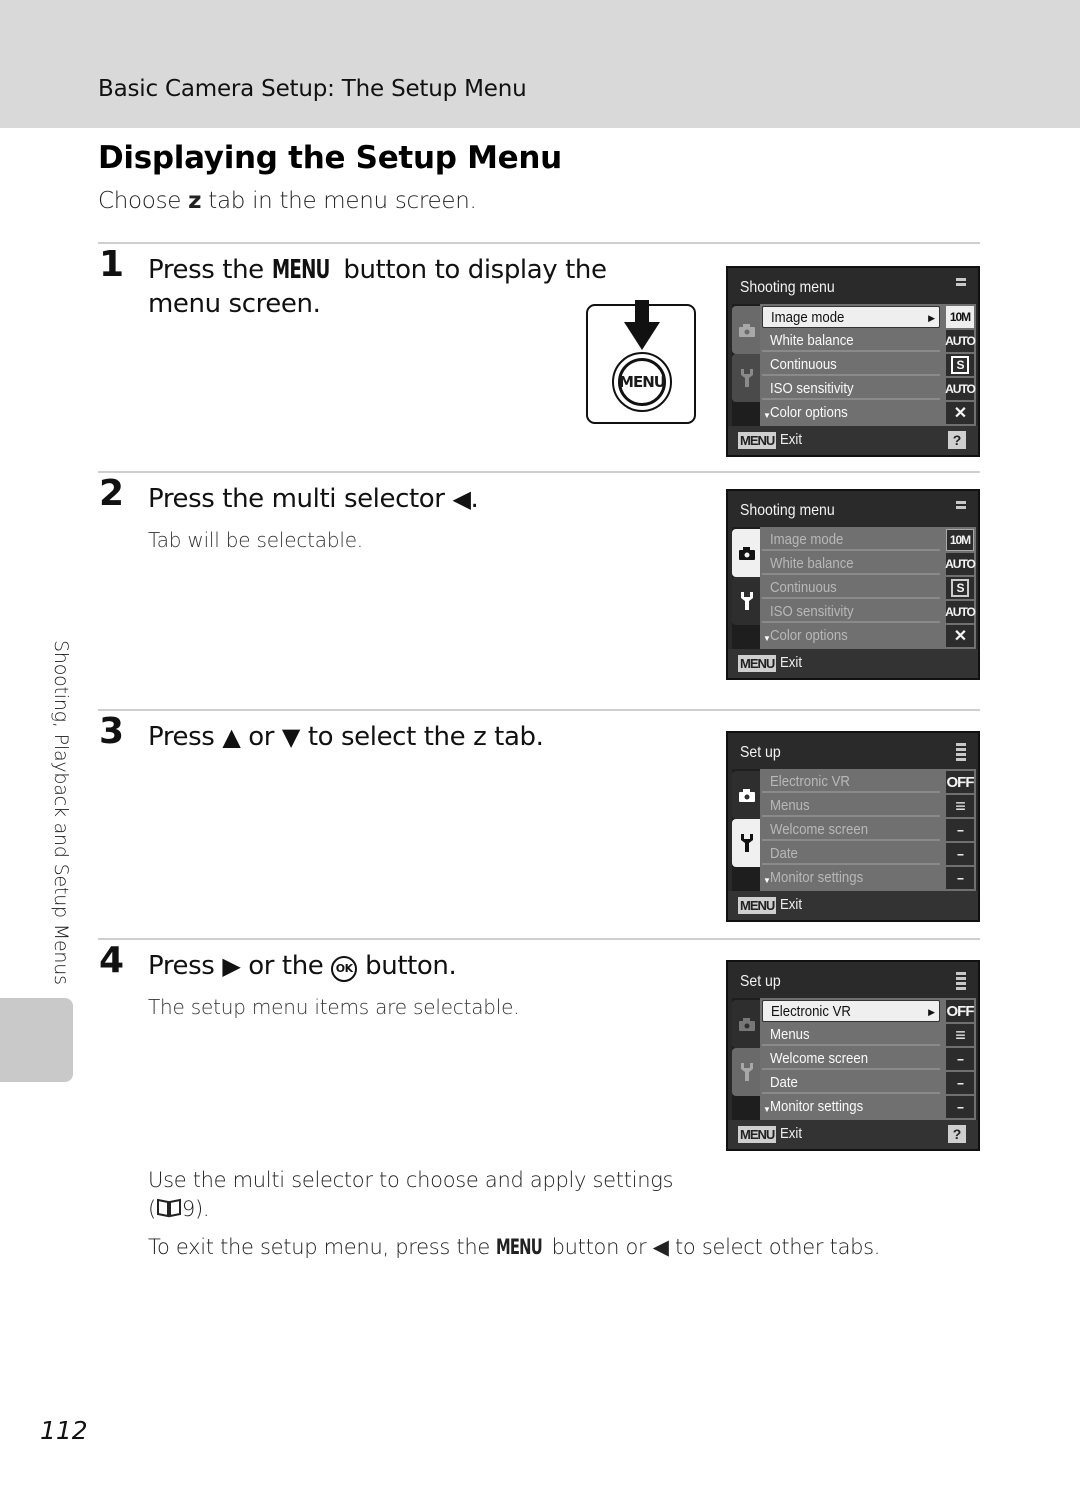 The image size is (1080, 1486). What do you see at coordinates (474, 499) in the screenshot?
I see `step-text-part: .` at bounding box center [474, 499].